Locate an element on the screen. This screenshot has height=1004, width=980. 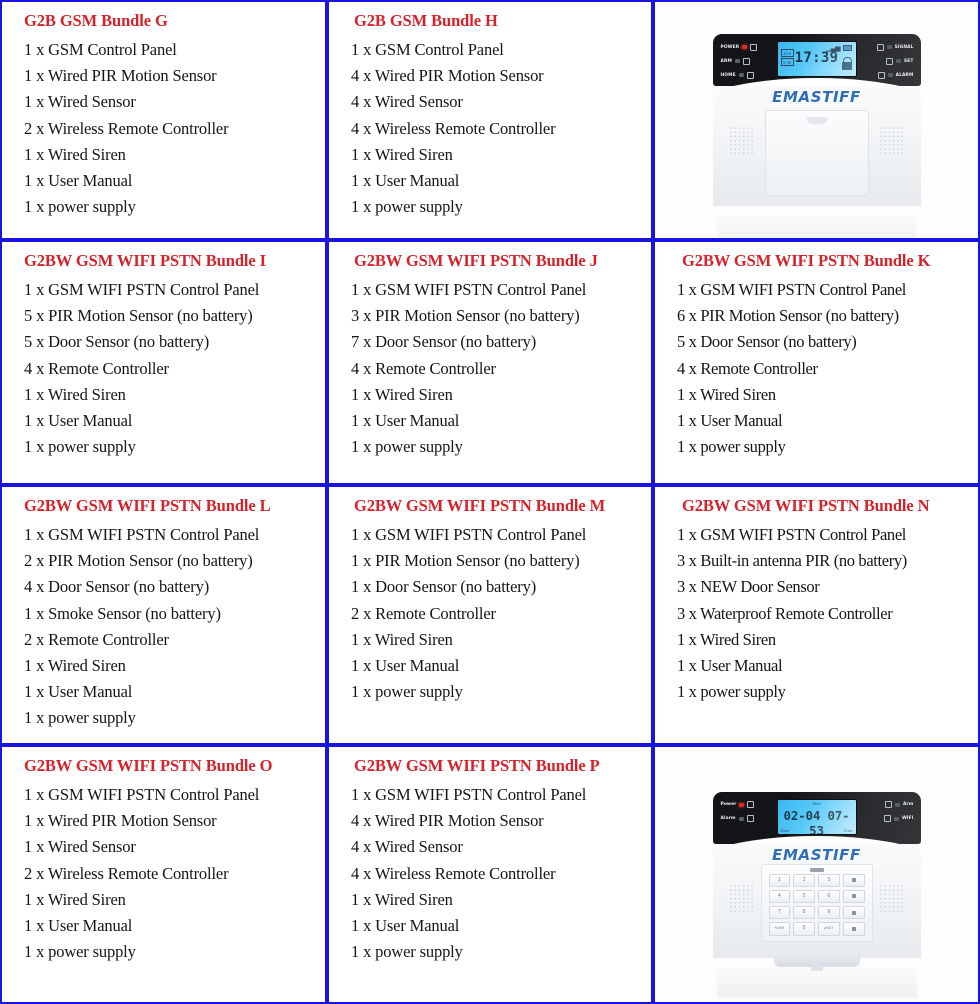
lcd-display: 23 69 30▁▃▅17:39 is located at coordinates (816, 59).